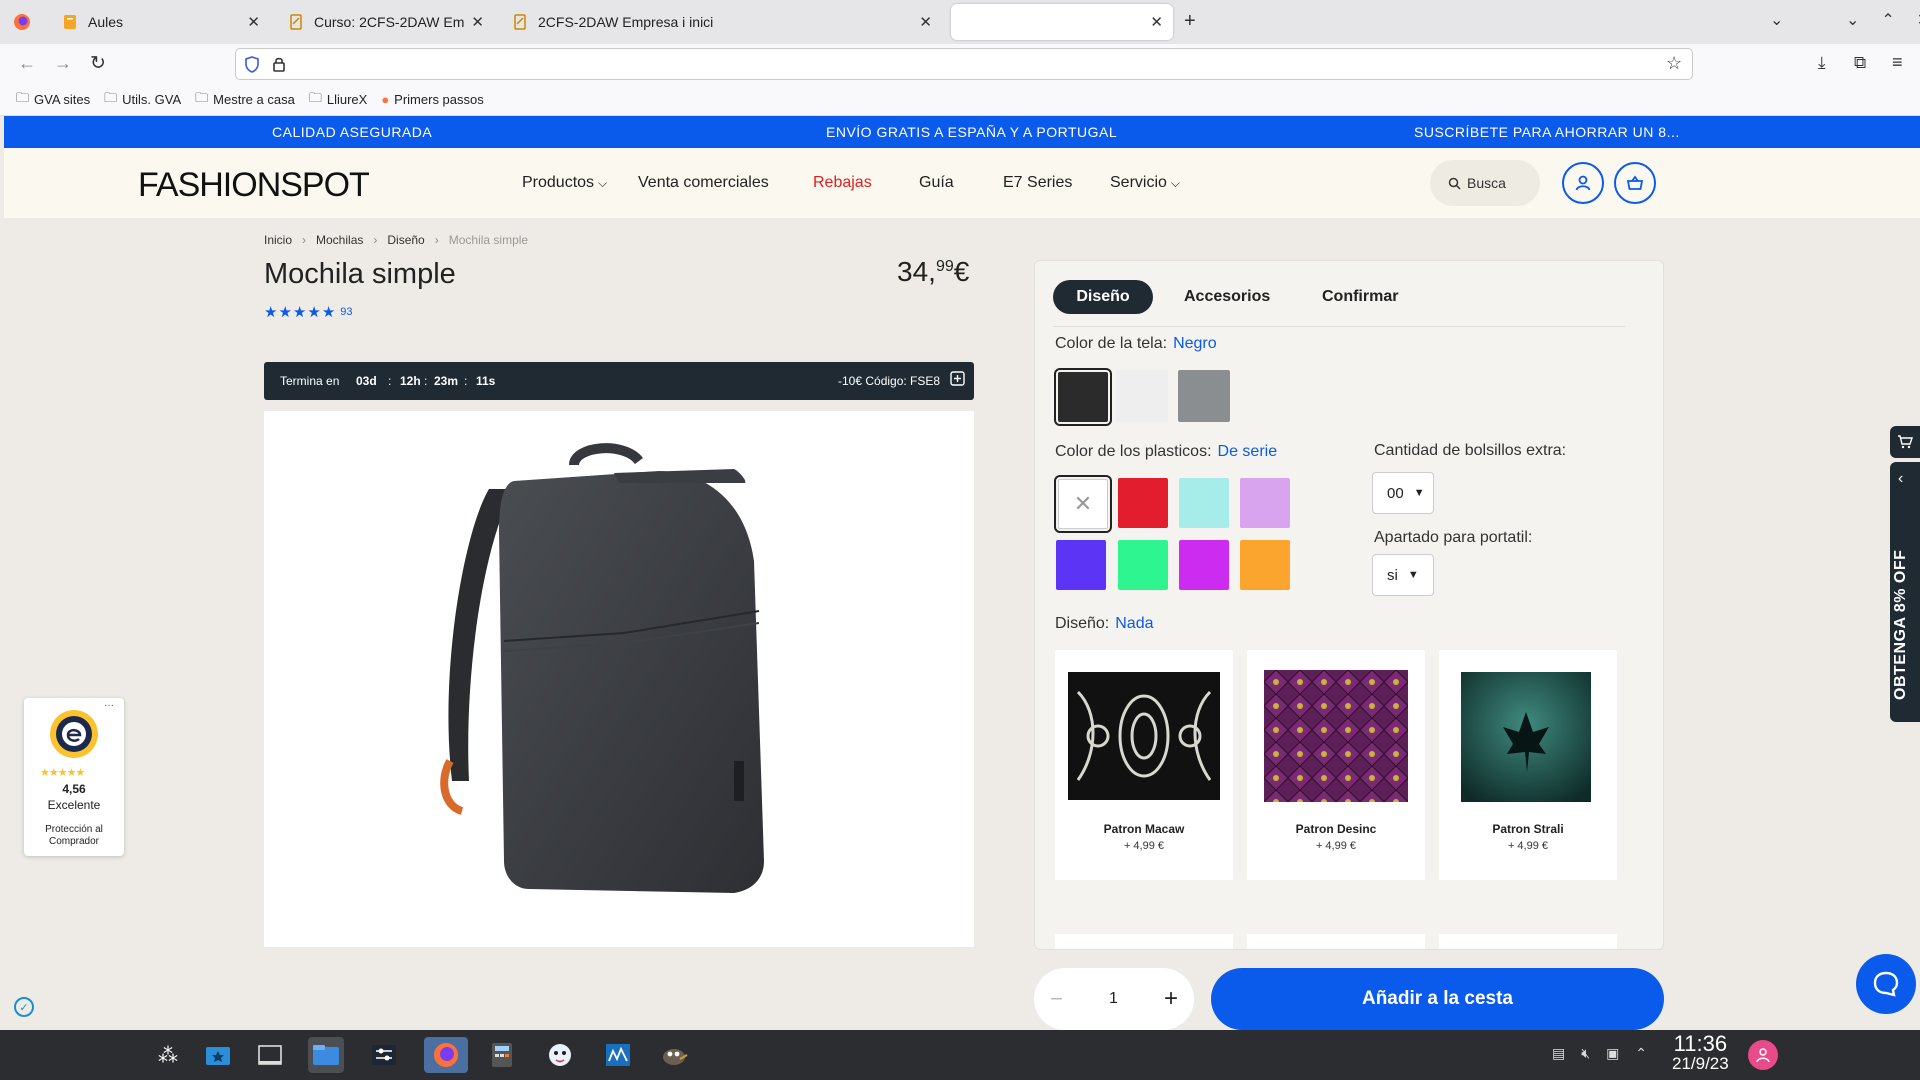 The image size is (1920, 1080). What do you see at coordinates (1852, 20) in the screenshot?
I see `minimize-icon: ⌄` at bounding box center [1852, 20].